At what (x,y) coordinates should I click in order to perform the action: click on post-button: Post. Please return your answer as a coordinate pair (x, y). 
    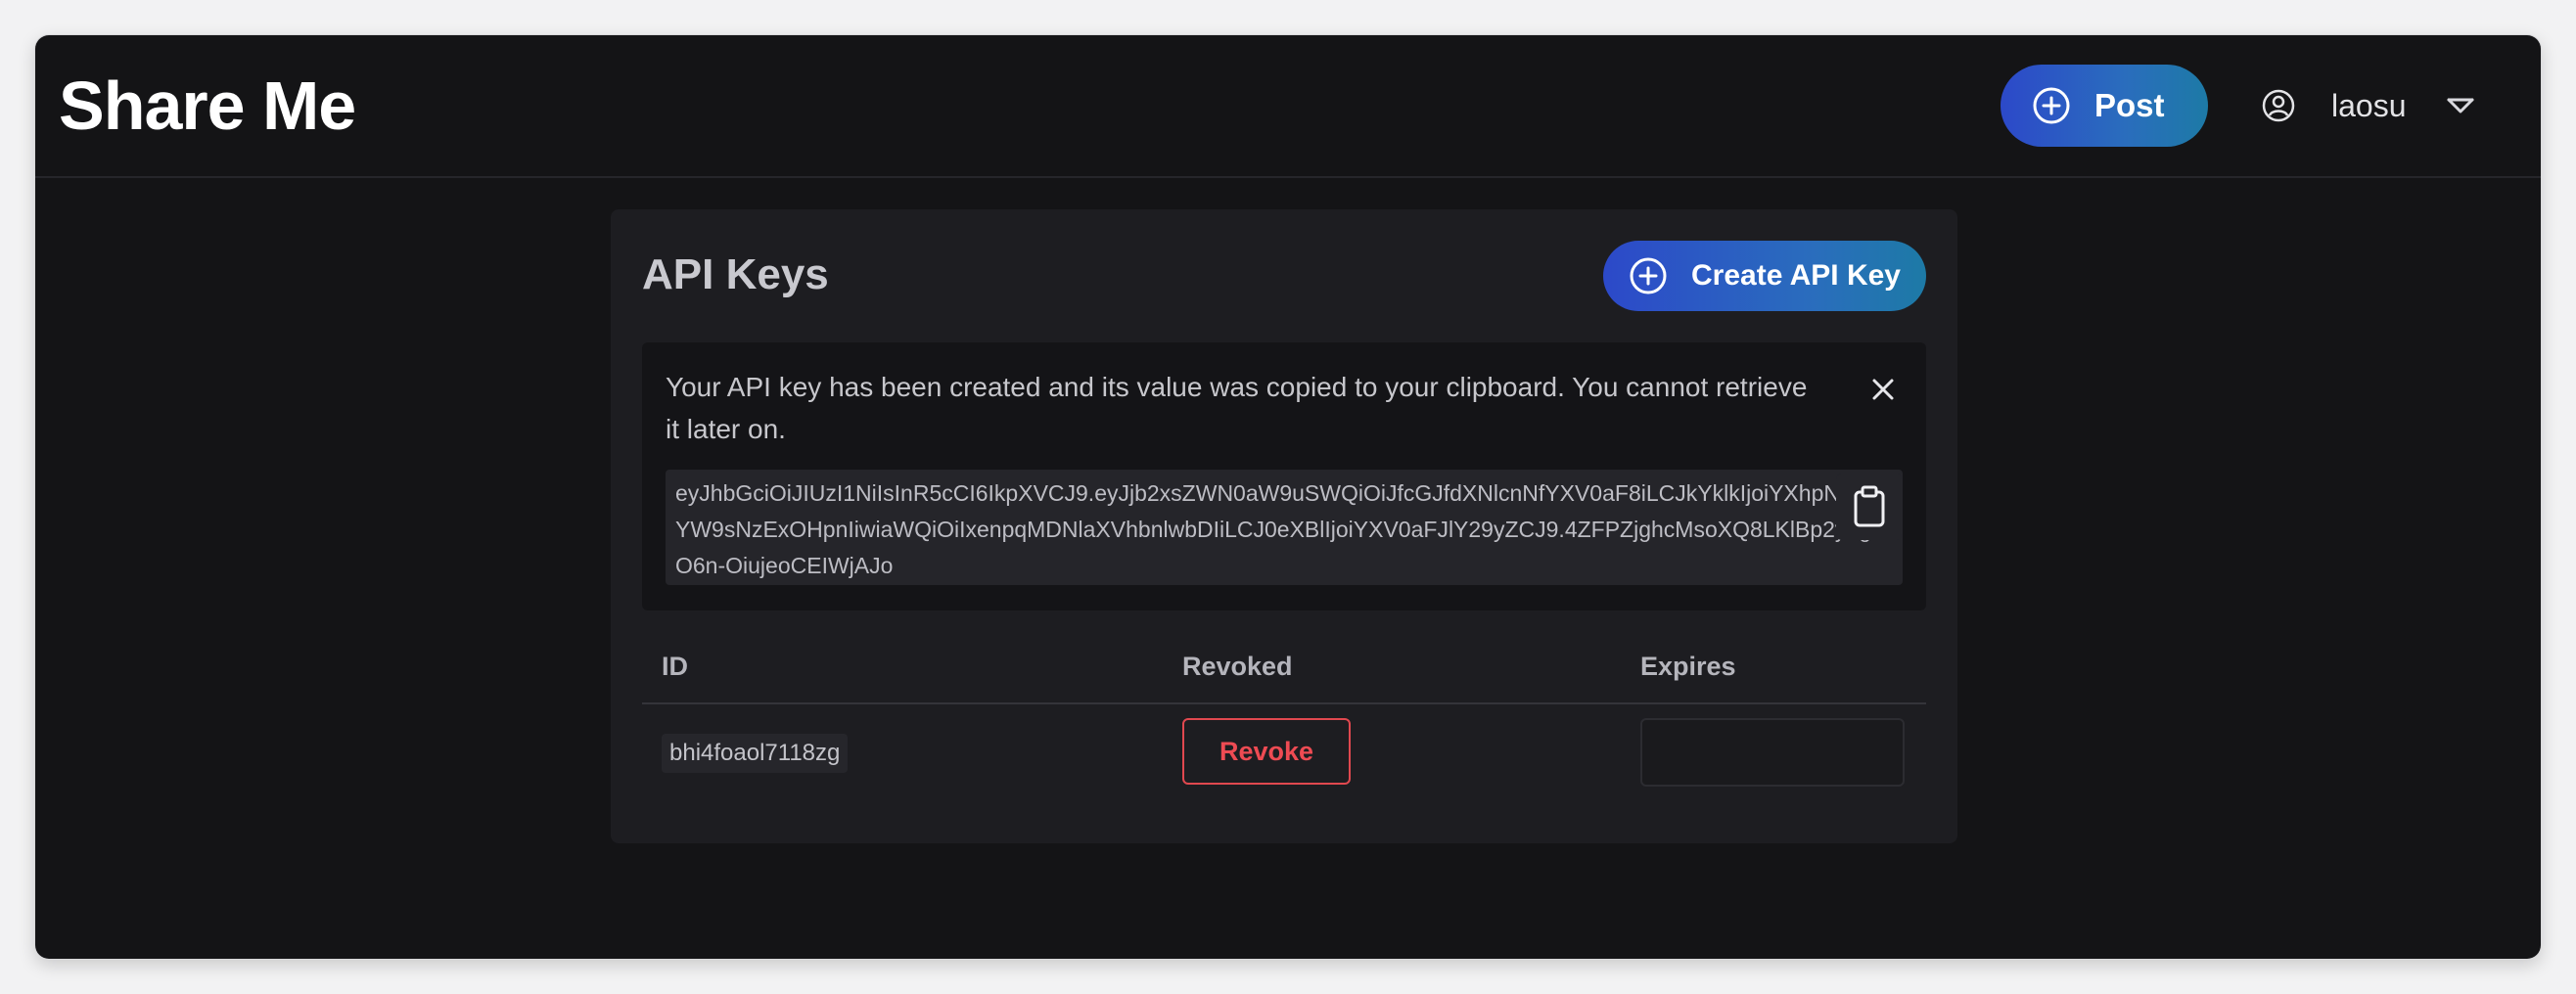
    Looking at the image, I should click on (2104, 106).